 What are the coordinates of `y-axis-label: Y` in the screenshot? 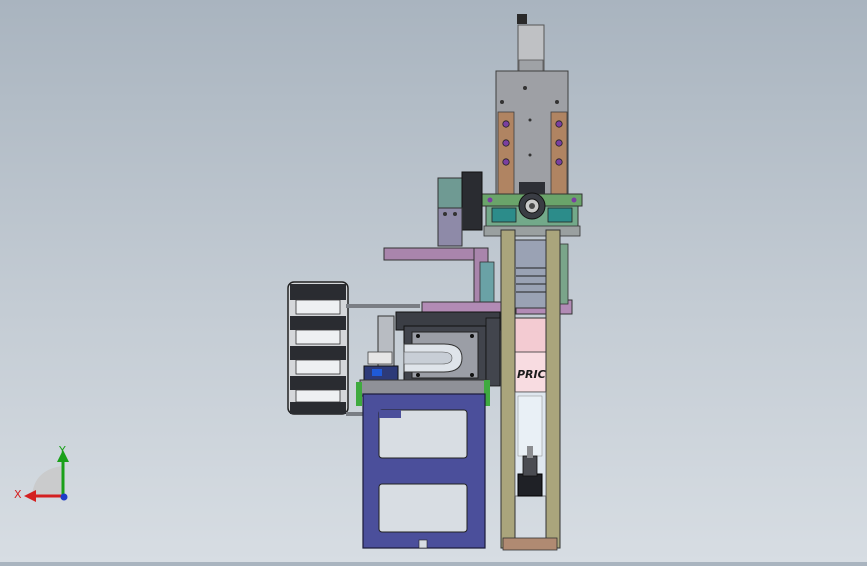 It's located at (62, 450).